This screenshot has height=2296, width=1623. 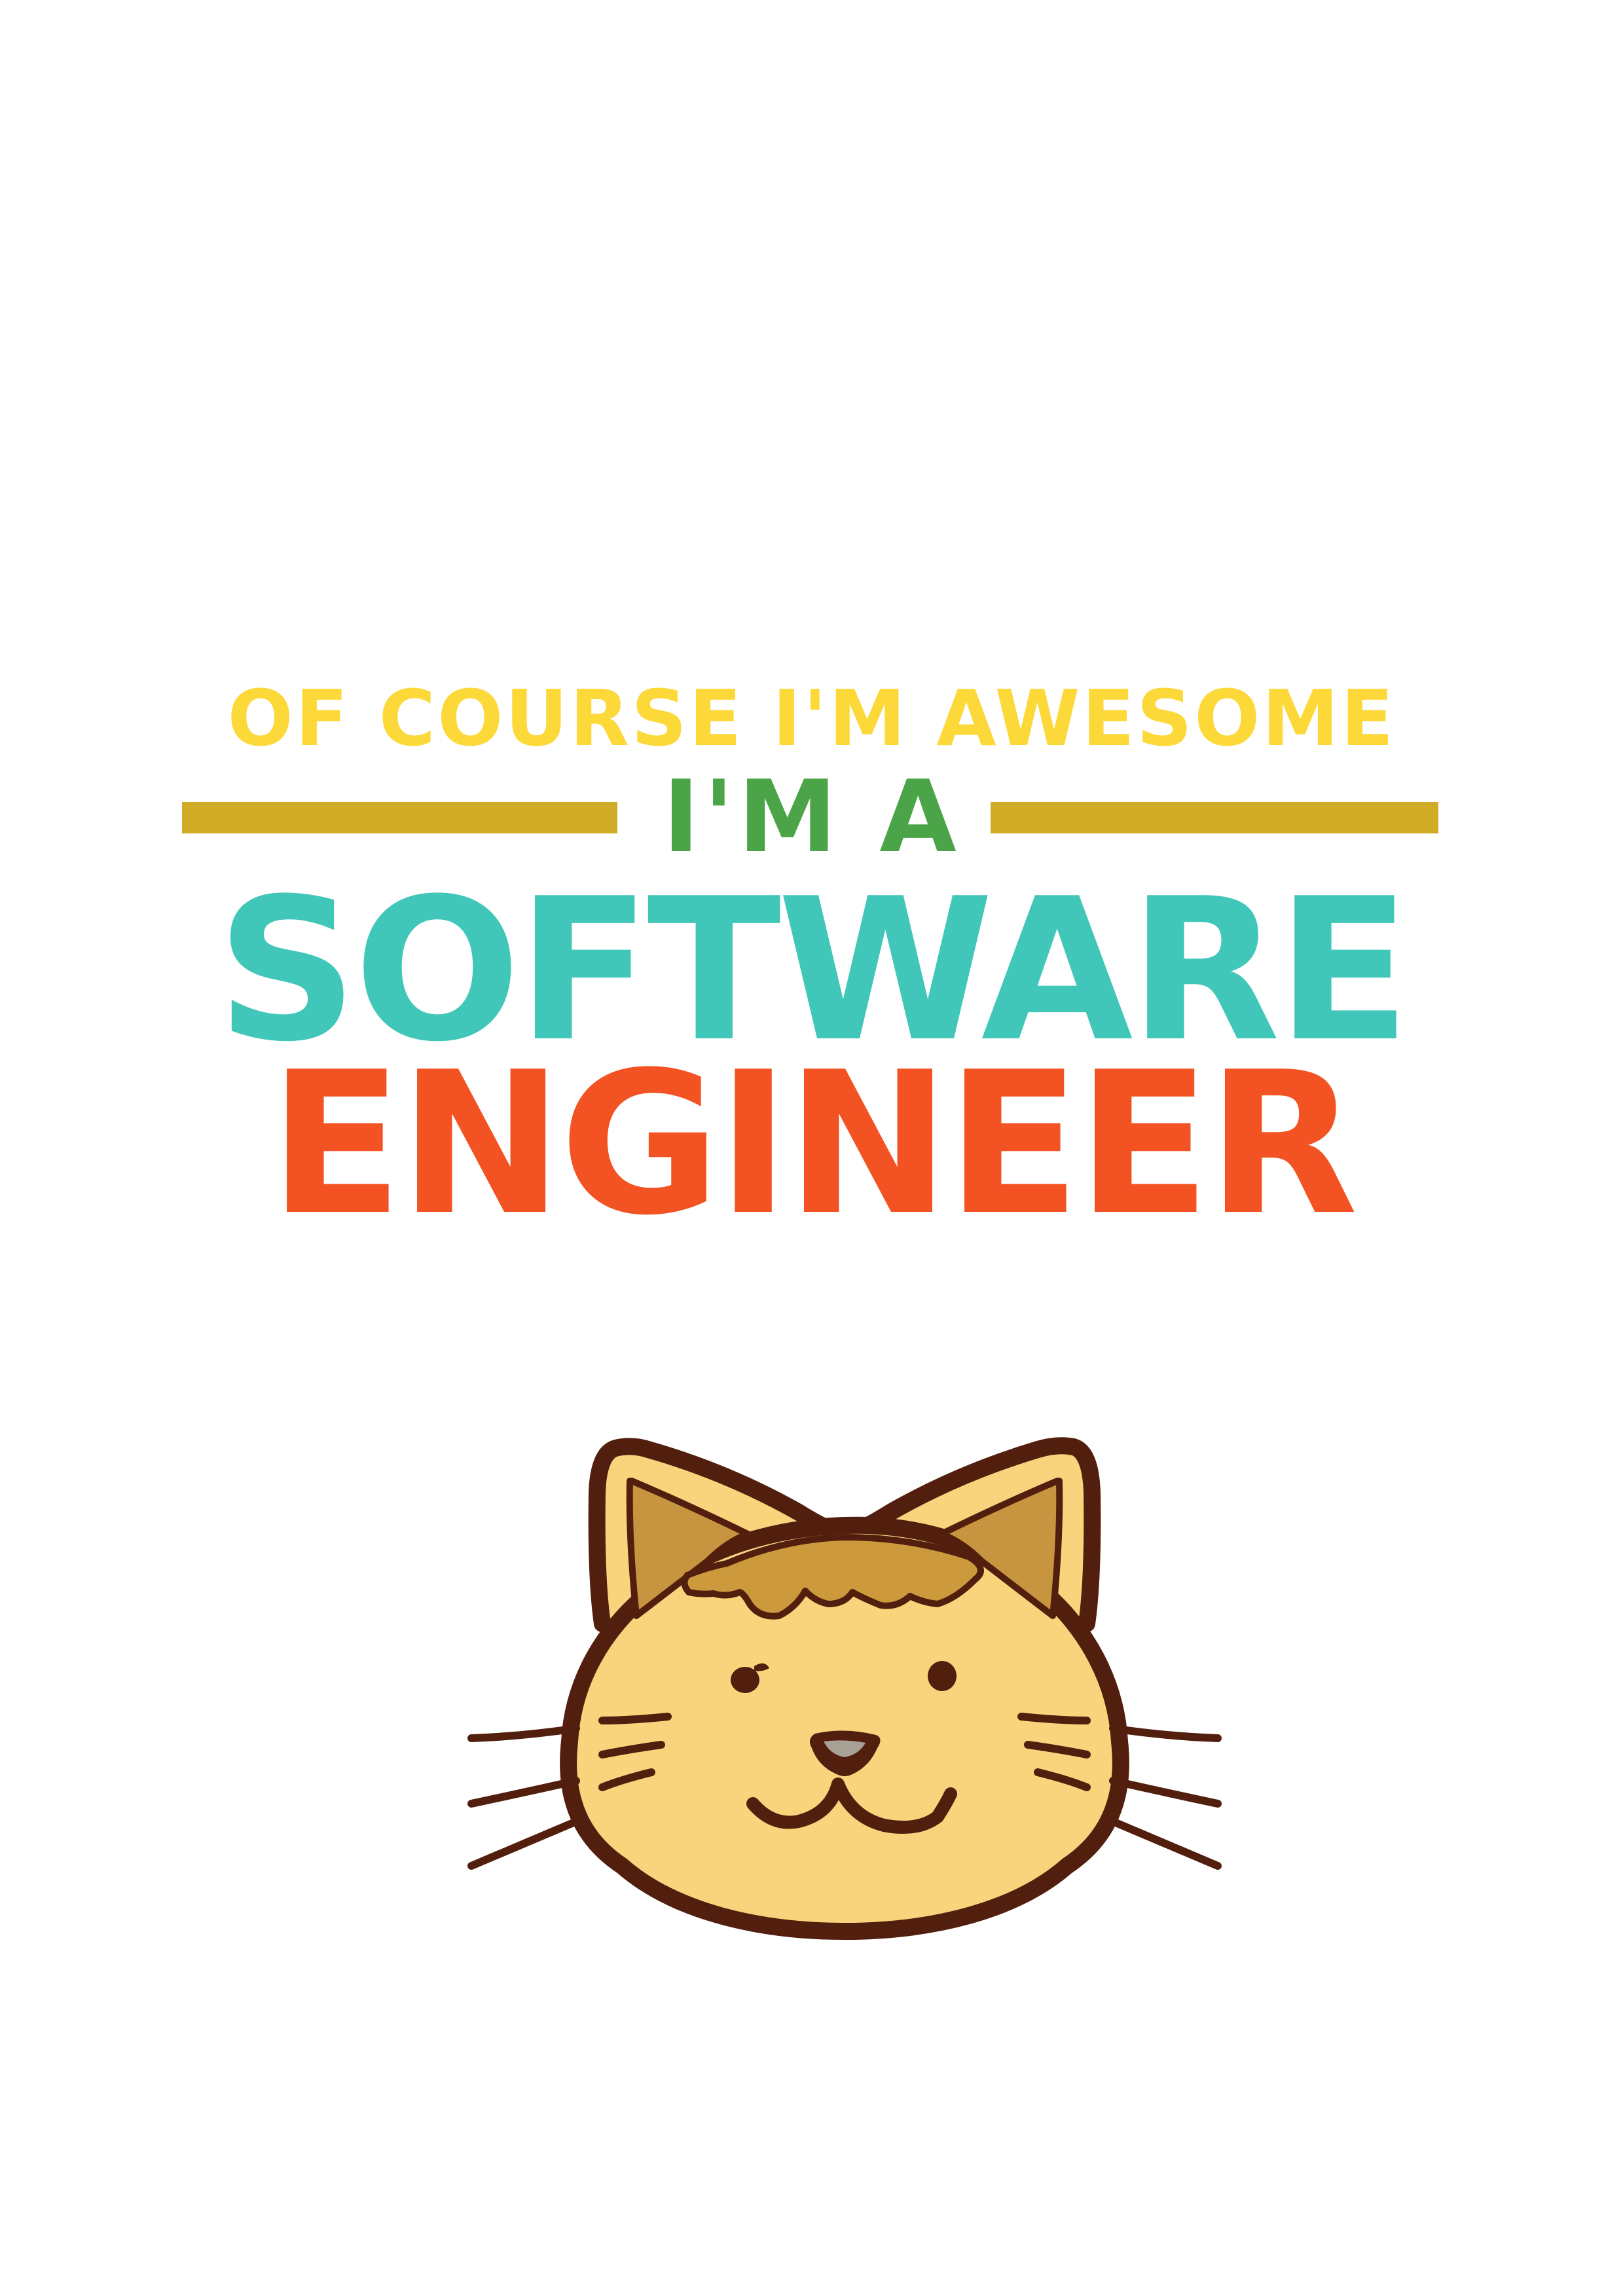 What do you see at coordinates (844, 1688) in the screenshot?
I see `cat-face-icon` at bounding box center [844, 1688].